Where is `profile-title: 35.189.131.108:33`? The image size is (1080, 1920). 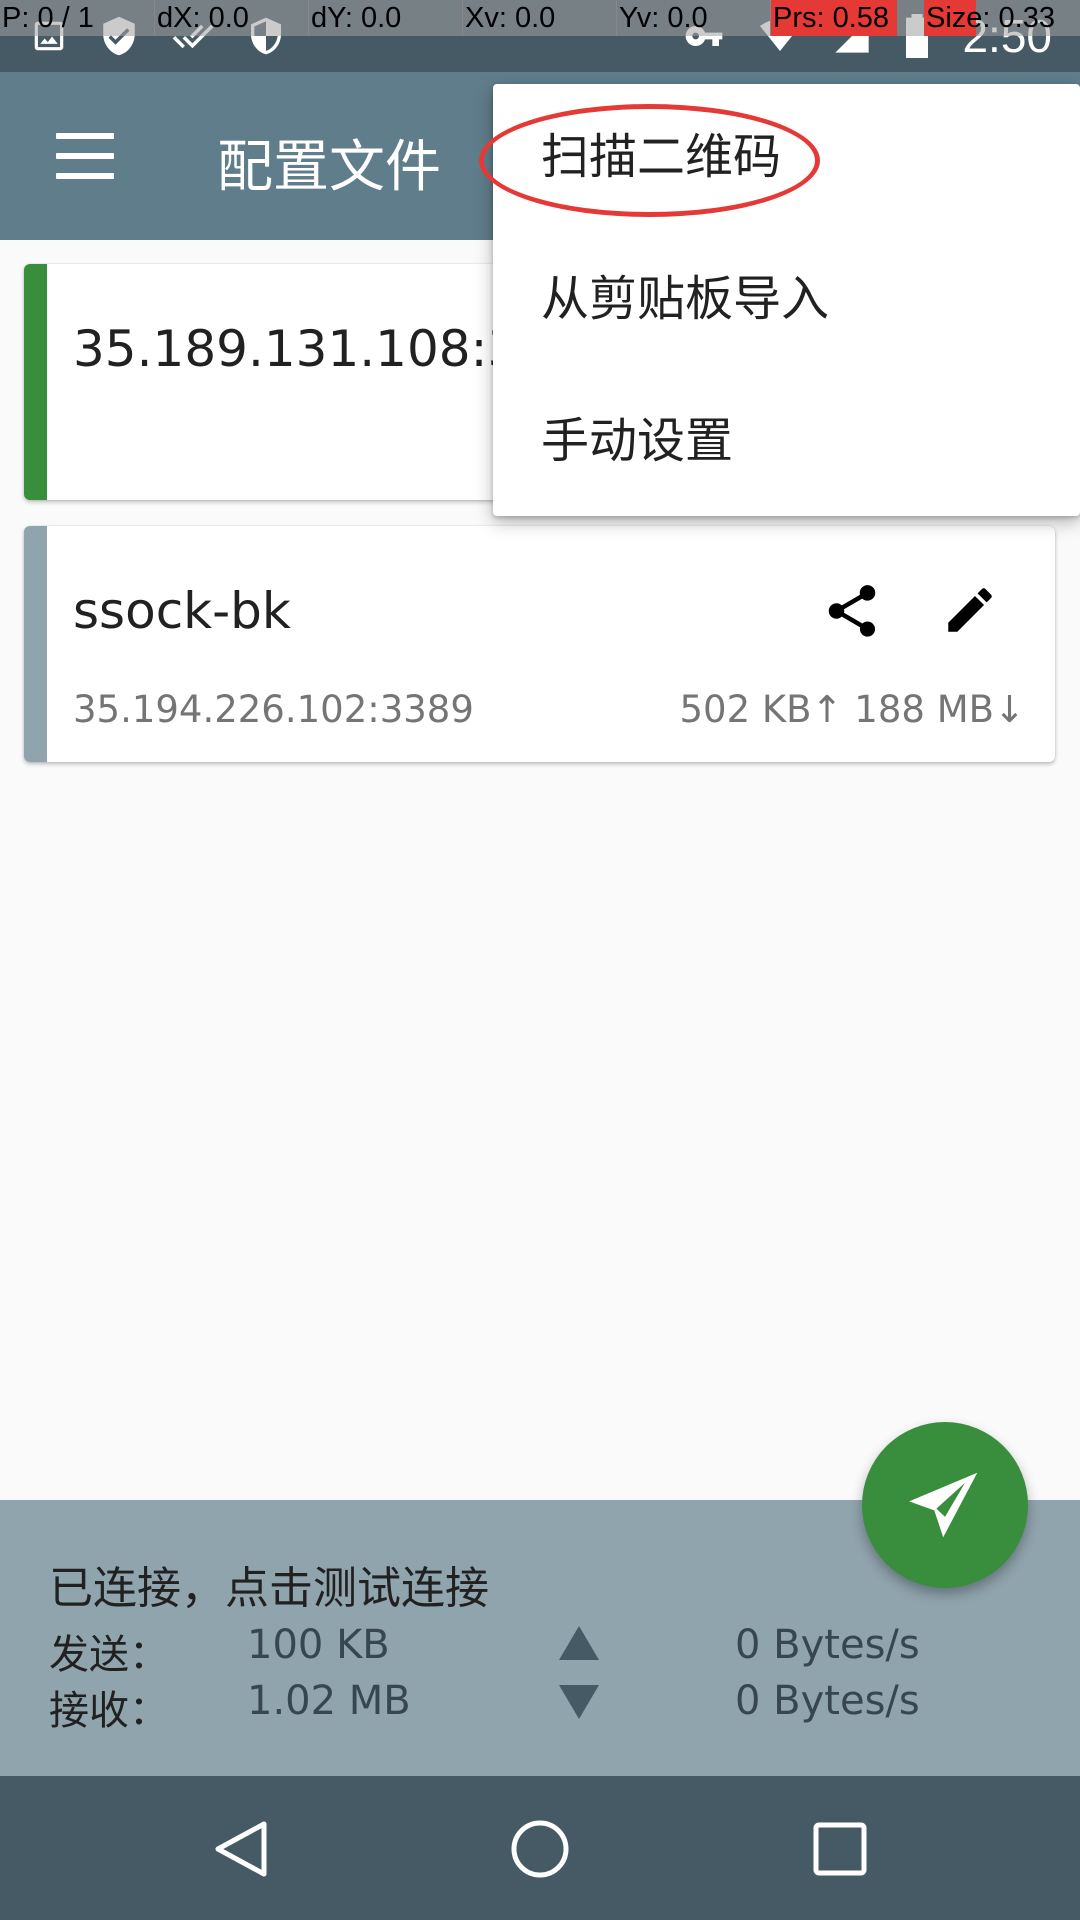
profile-title: 35.189.131.108:33 is located at coordinates (312, 349).